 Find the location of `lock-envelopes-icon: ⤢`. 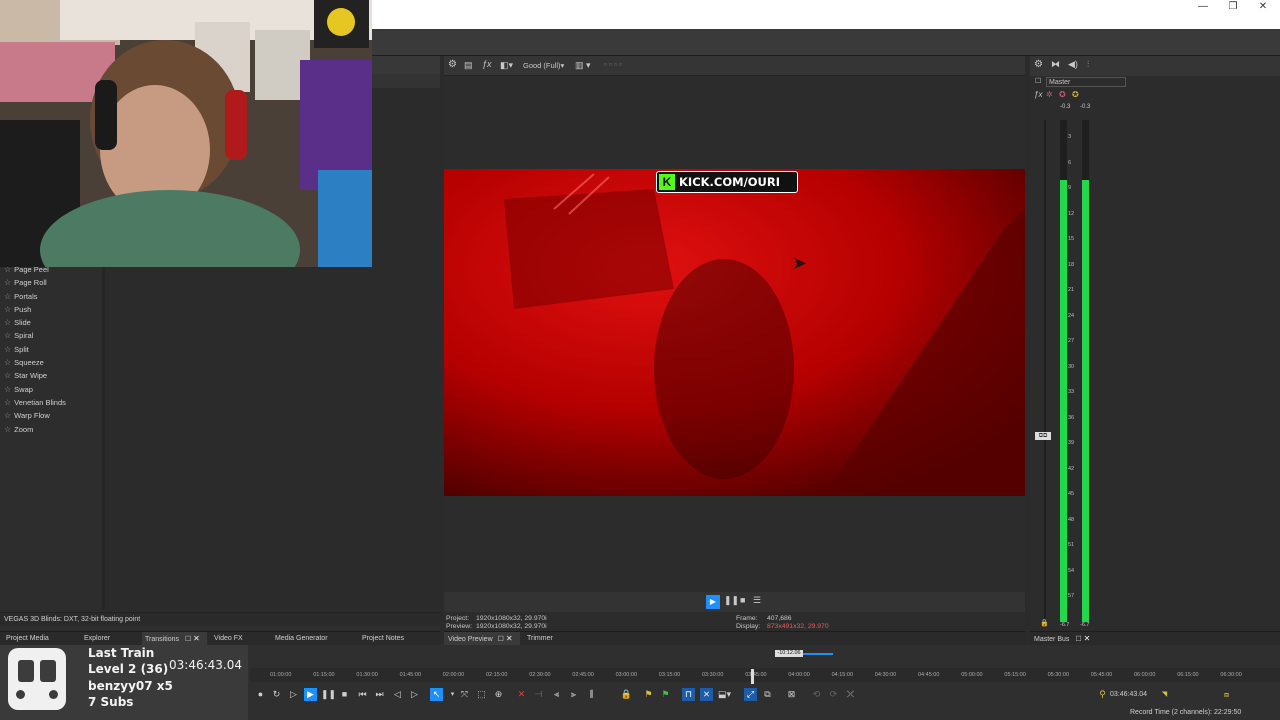

lock-envelopes-icon: ⤢ is located at coordinates (750, 694).